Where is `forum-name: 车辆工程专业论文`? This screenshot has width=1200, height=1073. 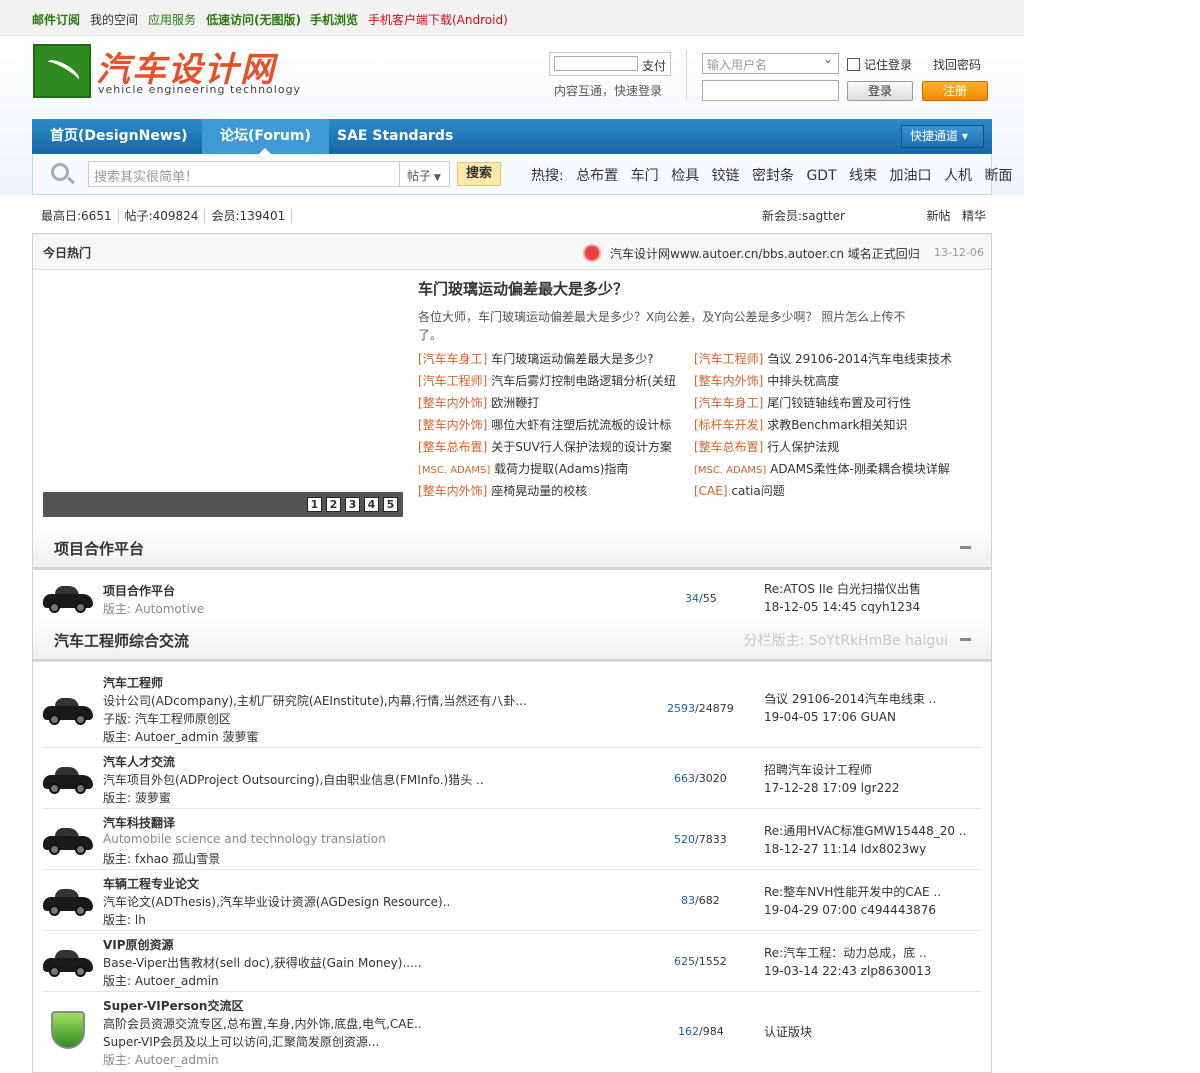
forum-name: 车辆工程专业论文 is located at coordinates (151, 883).